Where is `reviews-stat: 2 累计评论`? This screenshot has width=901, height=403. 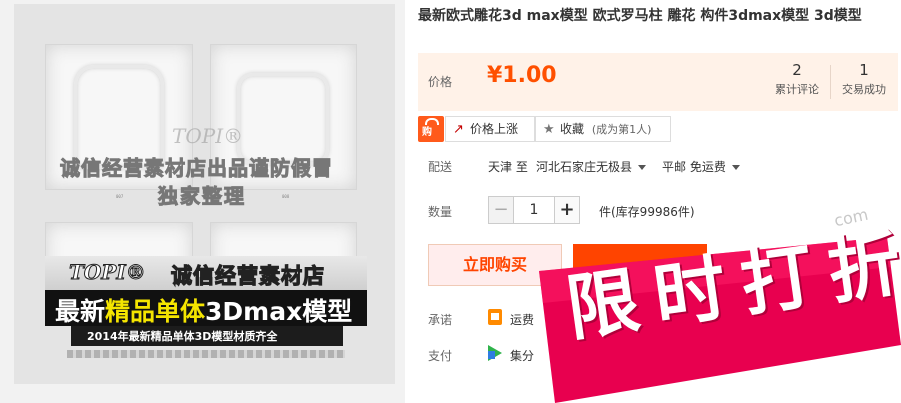
reviews-stat: 2 累计评论 is located at coordinates (797, 79).